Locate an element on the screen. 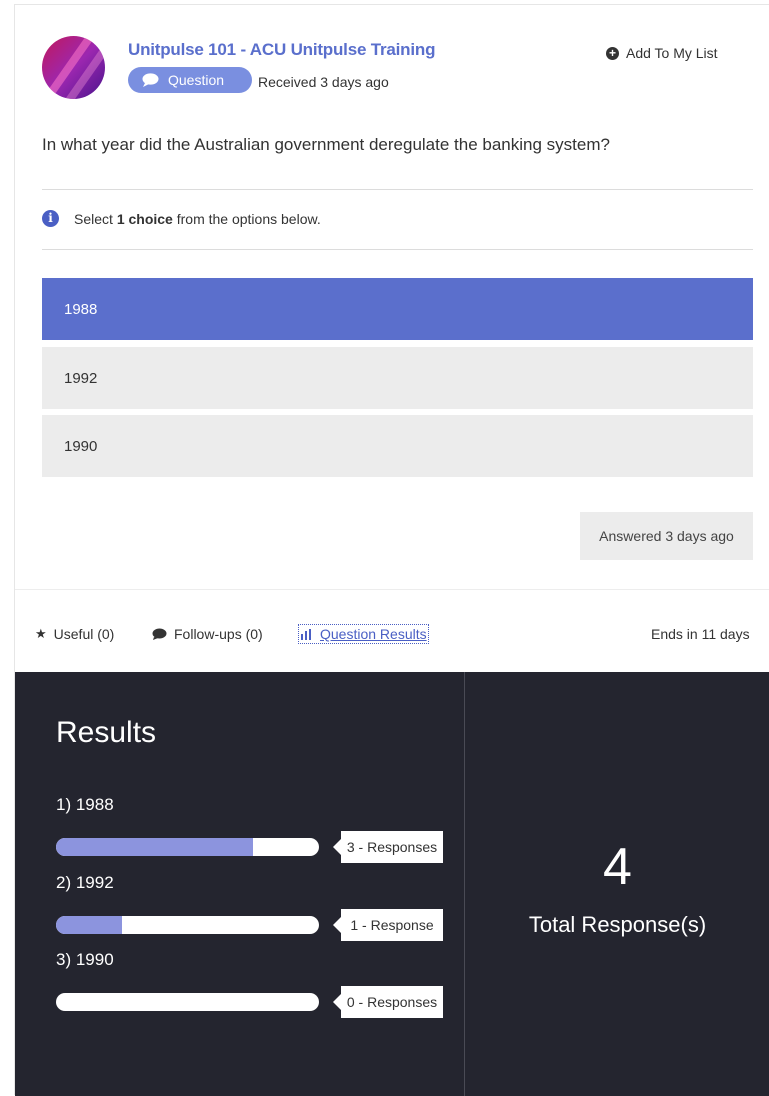  add-to-my-list-button: + Add To My List is located at coordinates (662, 53).